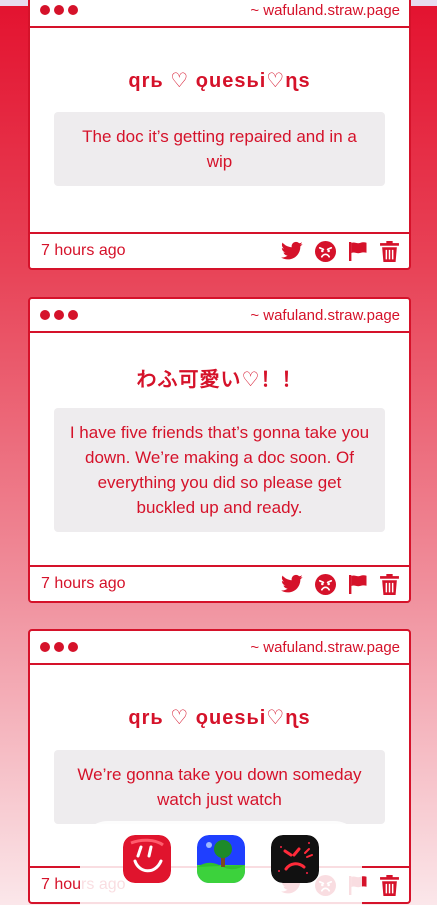  What do you see at coordinates (295, 859) in the screenshot?
I see `dark-angry-app-icon` at bounding box center [295, 859].